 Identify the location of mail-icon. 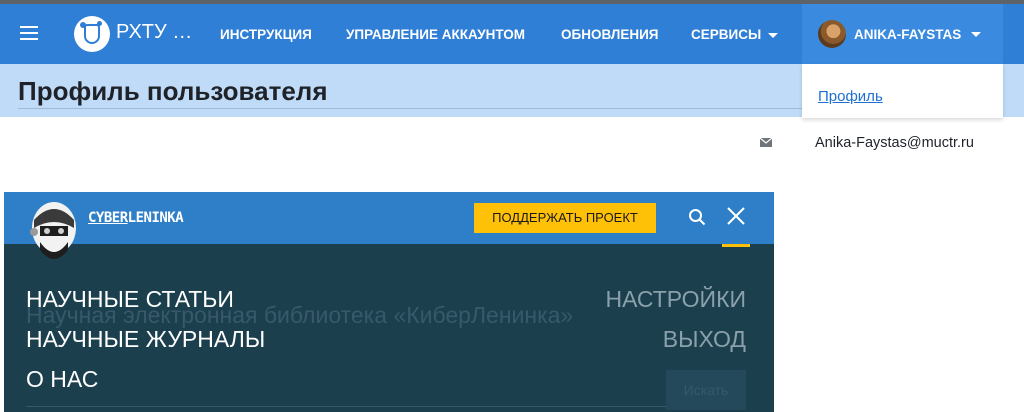
(766, 142).